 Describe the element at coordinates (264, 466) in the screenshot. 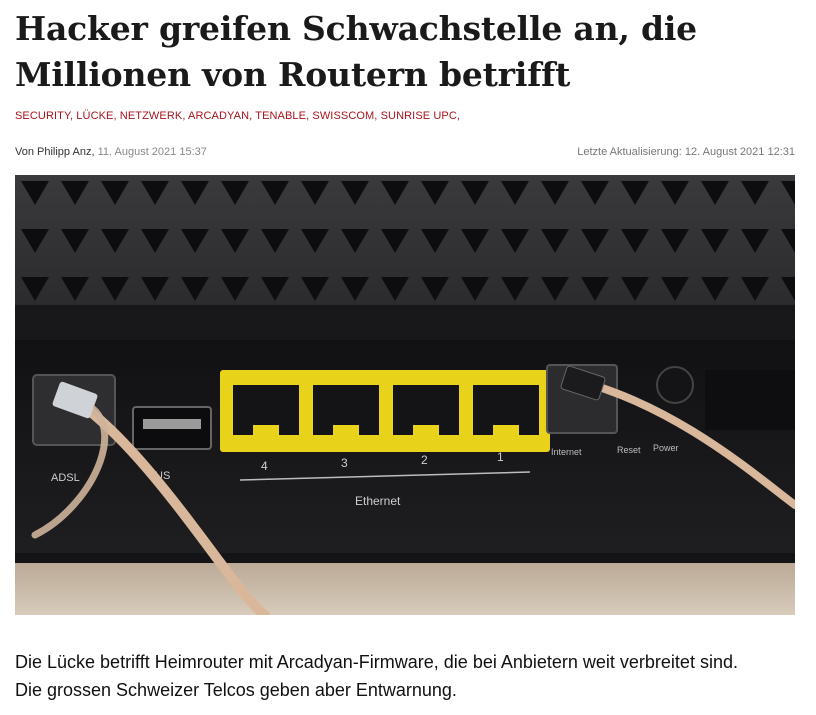

I see `port-label-4: 4` at that location.